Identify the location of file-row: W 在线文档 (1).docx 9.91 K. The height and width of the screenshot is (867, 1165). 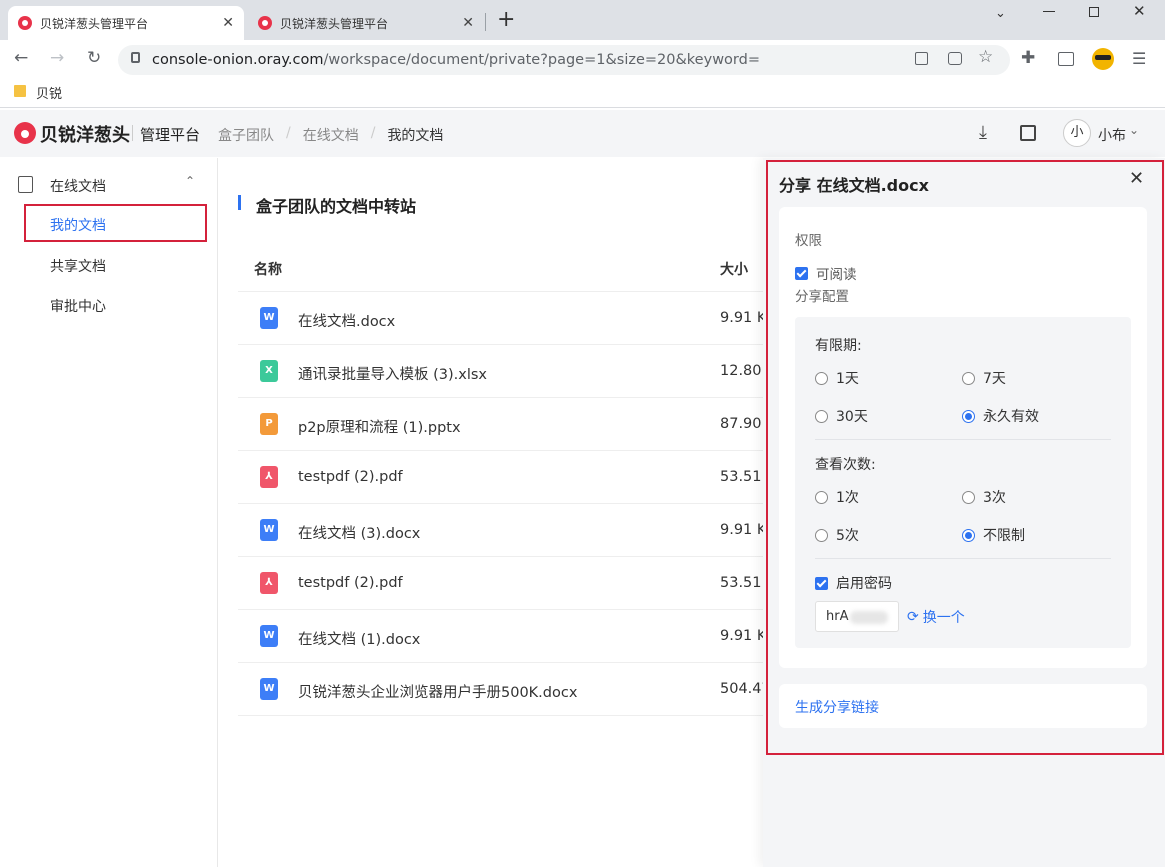
(518, 636).